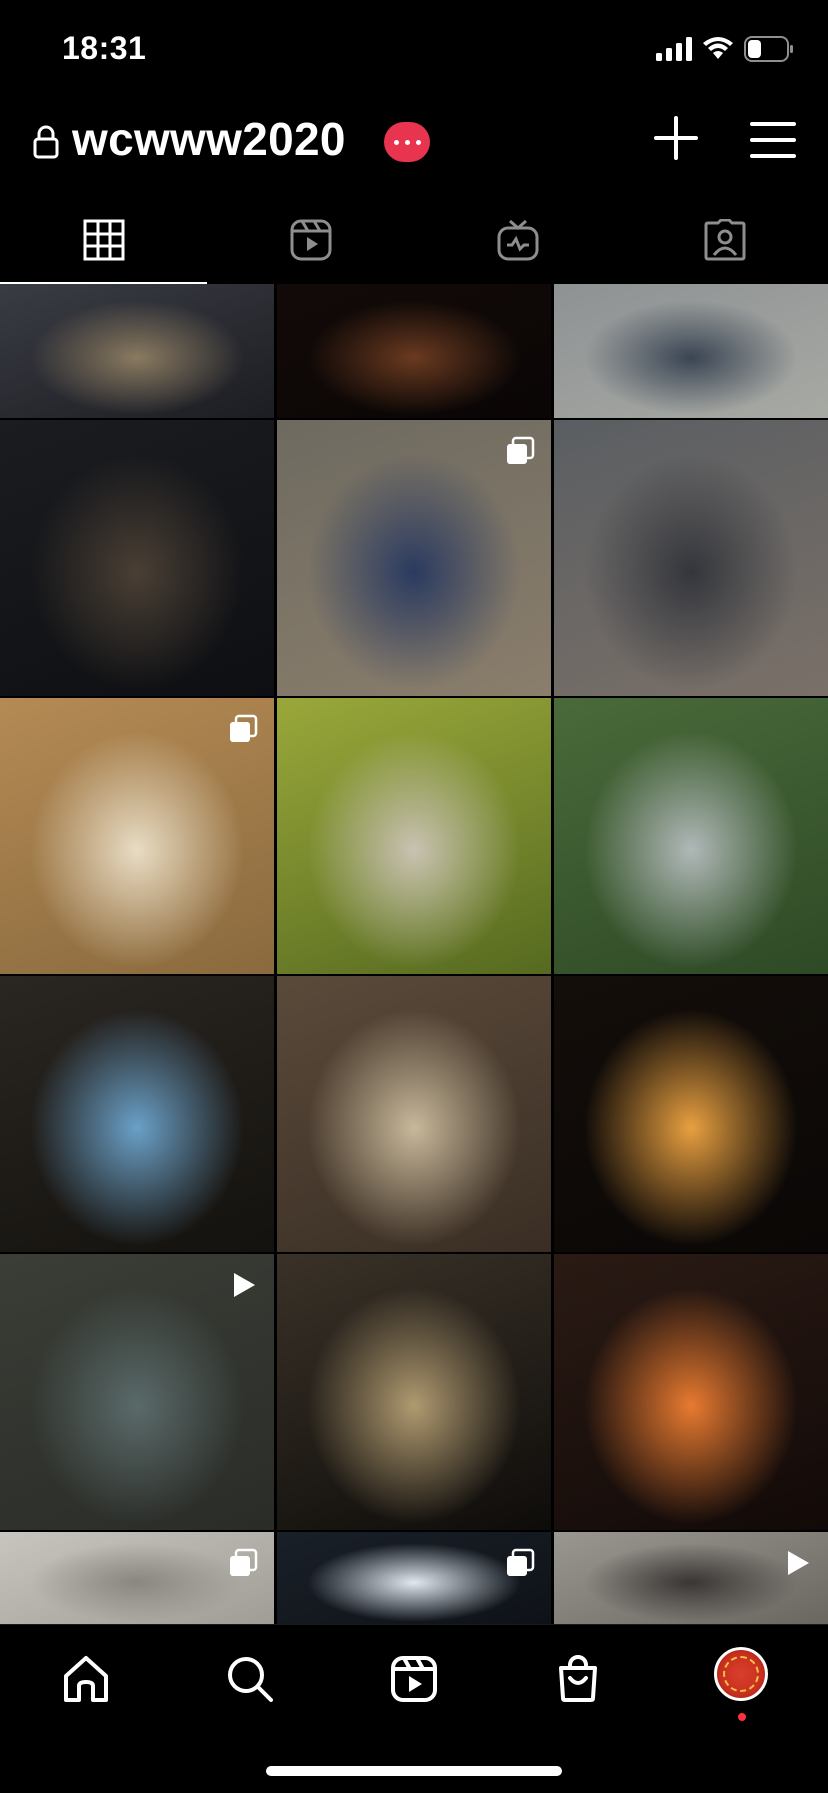 This screenshot has width=828, height=1793. I want to click on notification-badge, so click(407, 142).